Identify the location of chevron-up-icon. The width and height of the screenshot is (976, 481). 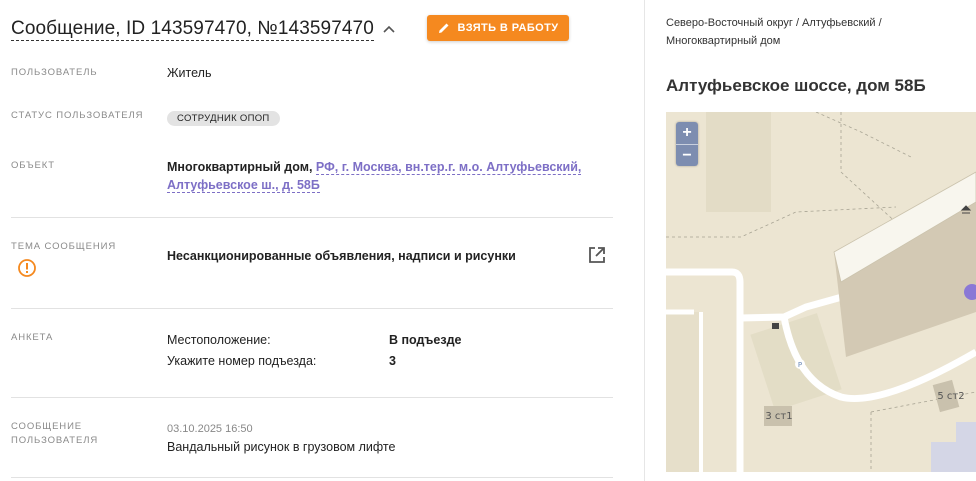
(389, 29).